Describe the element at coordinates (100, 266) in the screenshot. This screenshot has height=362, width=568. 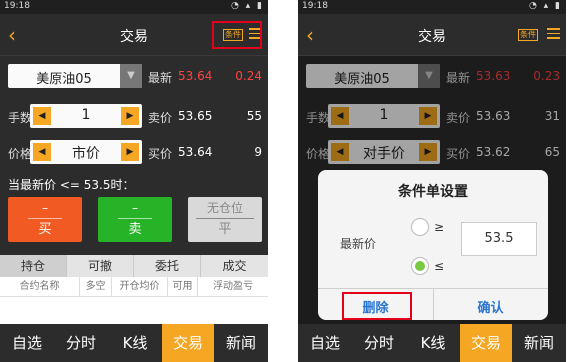
I see `tab-cancelable: 可撤` at that location.